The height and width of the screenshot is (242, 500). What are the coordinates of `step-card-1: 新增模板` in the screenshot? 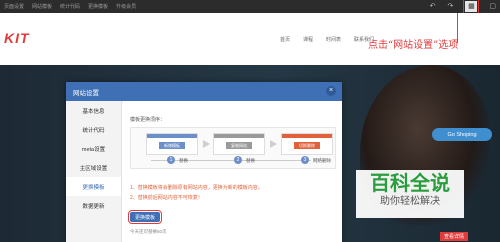 It's located at (172, 144).